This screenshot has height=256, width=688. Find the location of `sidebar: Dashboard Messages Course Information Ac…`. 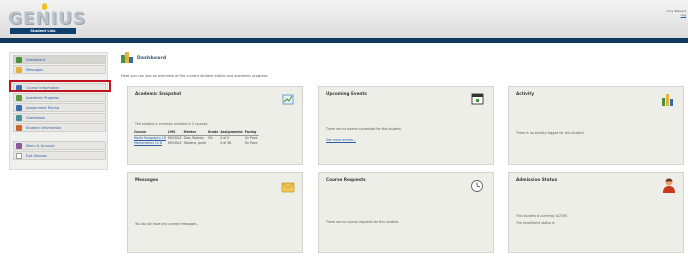

sidebar: Dashboard Messages Course Information Ac… is located at coordinates (58, 111).